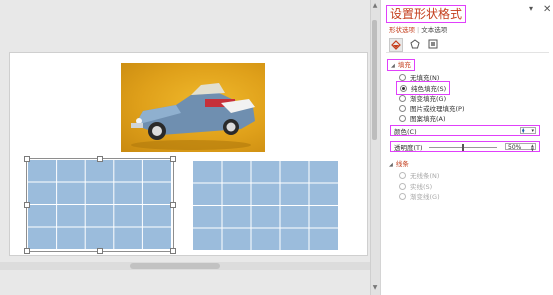 The width and height of the screenshot is (553, 295). Describe the element at coordinates (193, 116) in the screenshot. I see `toy-car-image` at that location.